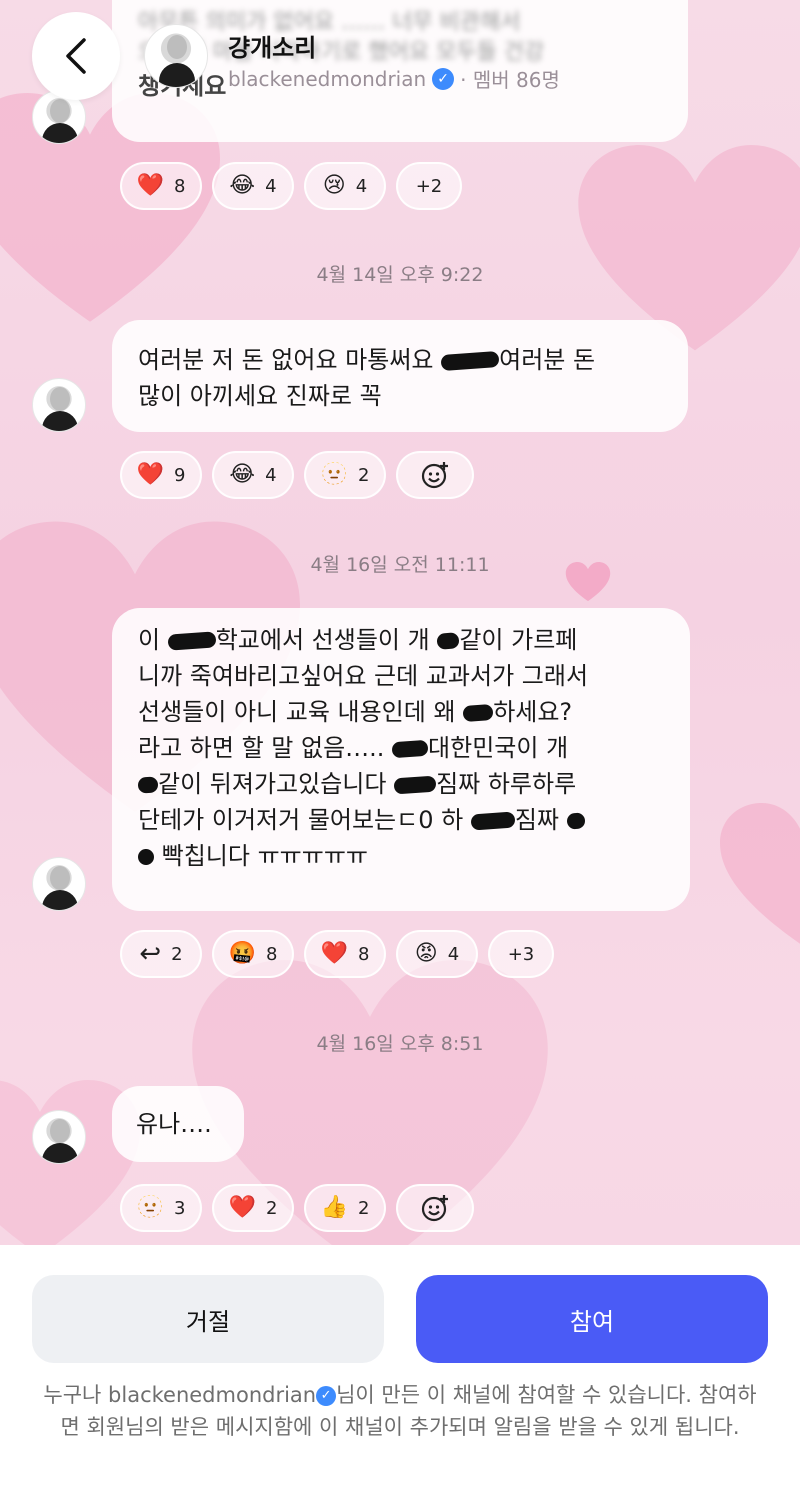 The image size is (800, 1502). I want to click on reaction-heart: ❤️ 2, so click(253, 1208).